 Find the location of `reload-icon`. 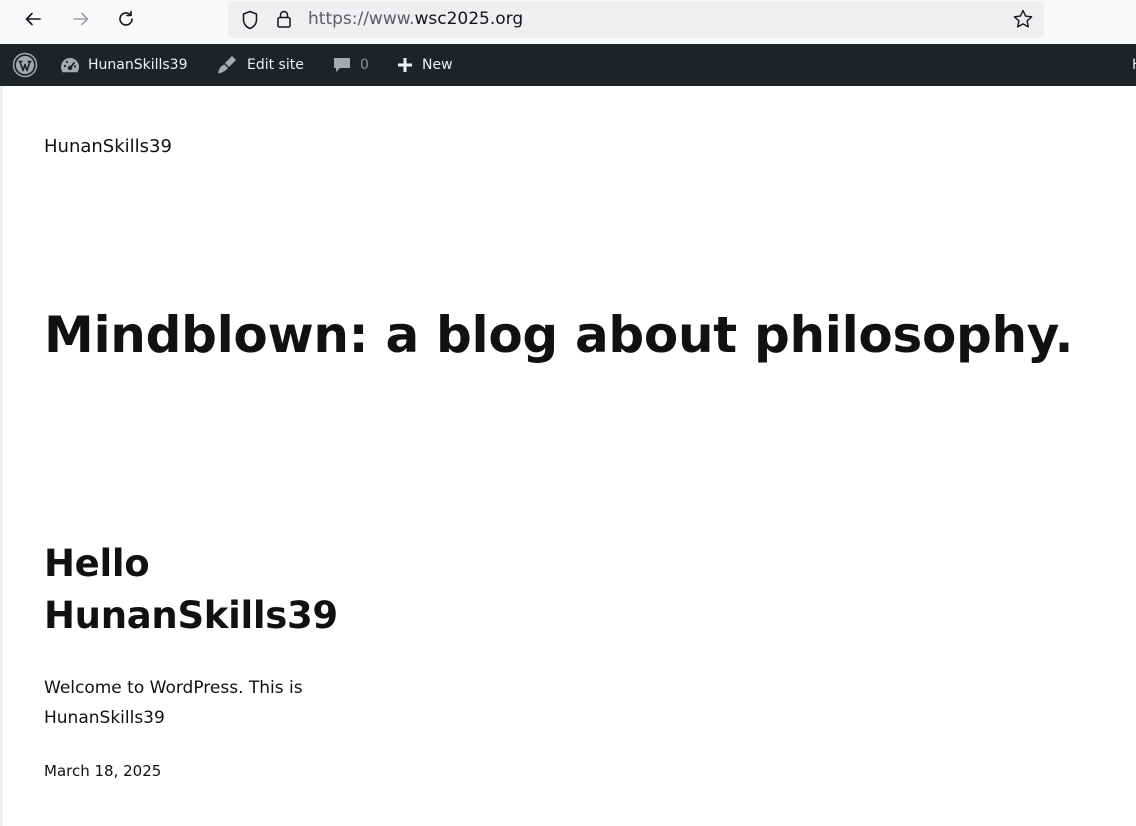

reload-icon is located at coordinates (126, 18).